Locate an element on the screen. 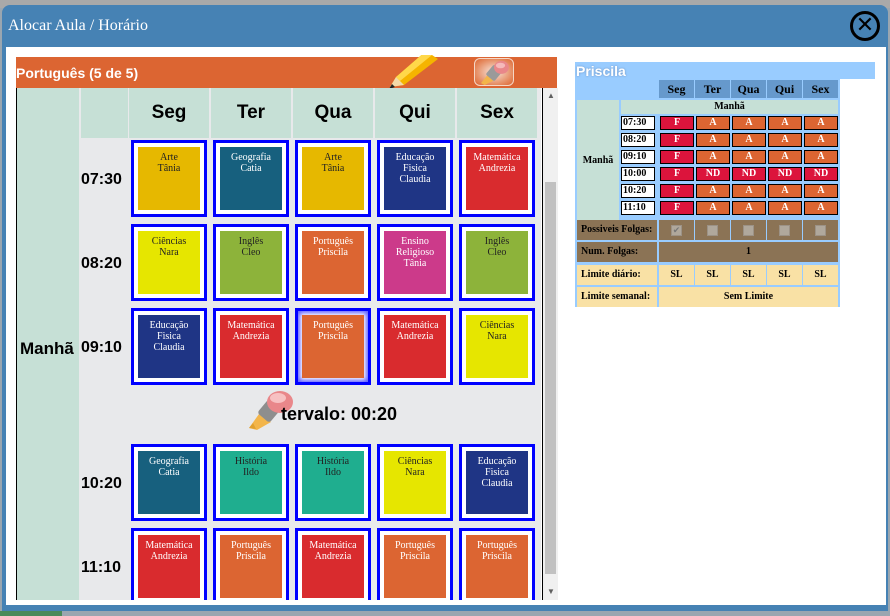  time-header-blank is located at coordinates (104, 113).